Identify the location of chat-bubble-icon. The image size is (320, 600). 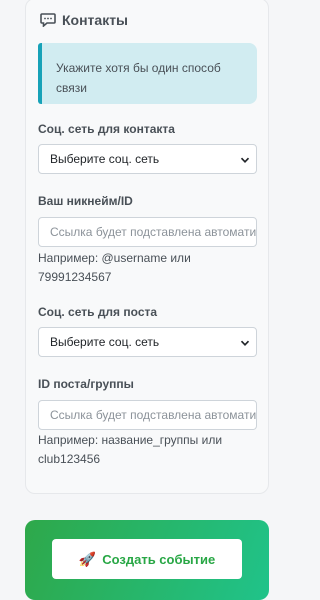
(48, 20).